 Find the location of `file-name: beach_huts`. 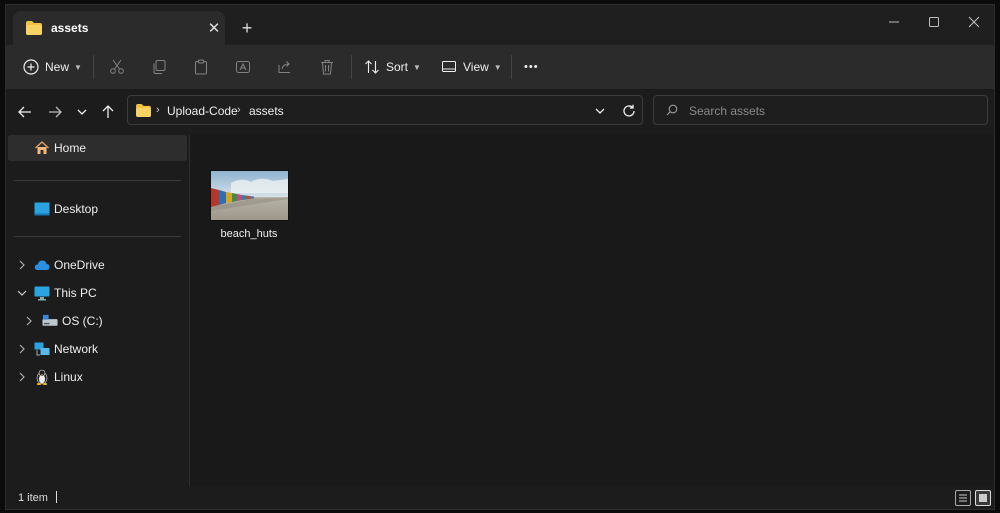

file-name: beach_huts is located at coordinates (249, 234).